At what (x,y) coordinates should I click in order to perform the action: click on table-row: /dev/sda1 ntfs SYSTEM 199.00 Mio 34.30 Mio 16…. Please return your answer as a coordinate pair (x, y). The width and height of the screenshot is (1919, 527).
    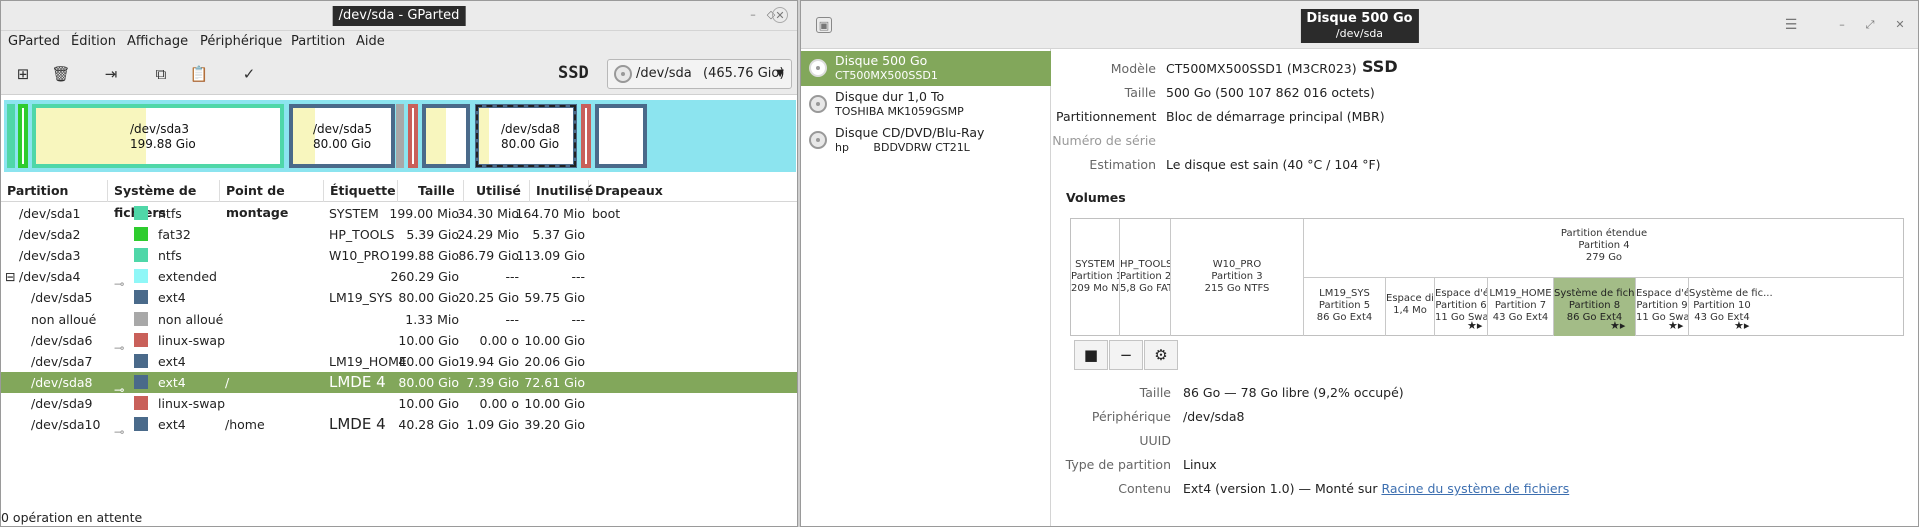
    Looking at the image, I should click on (399, 213).